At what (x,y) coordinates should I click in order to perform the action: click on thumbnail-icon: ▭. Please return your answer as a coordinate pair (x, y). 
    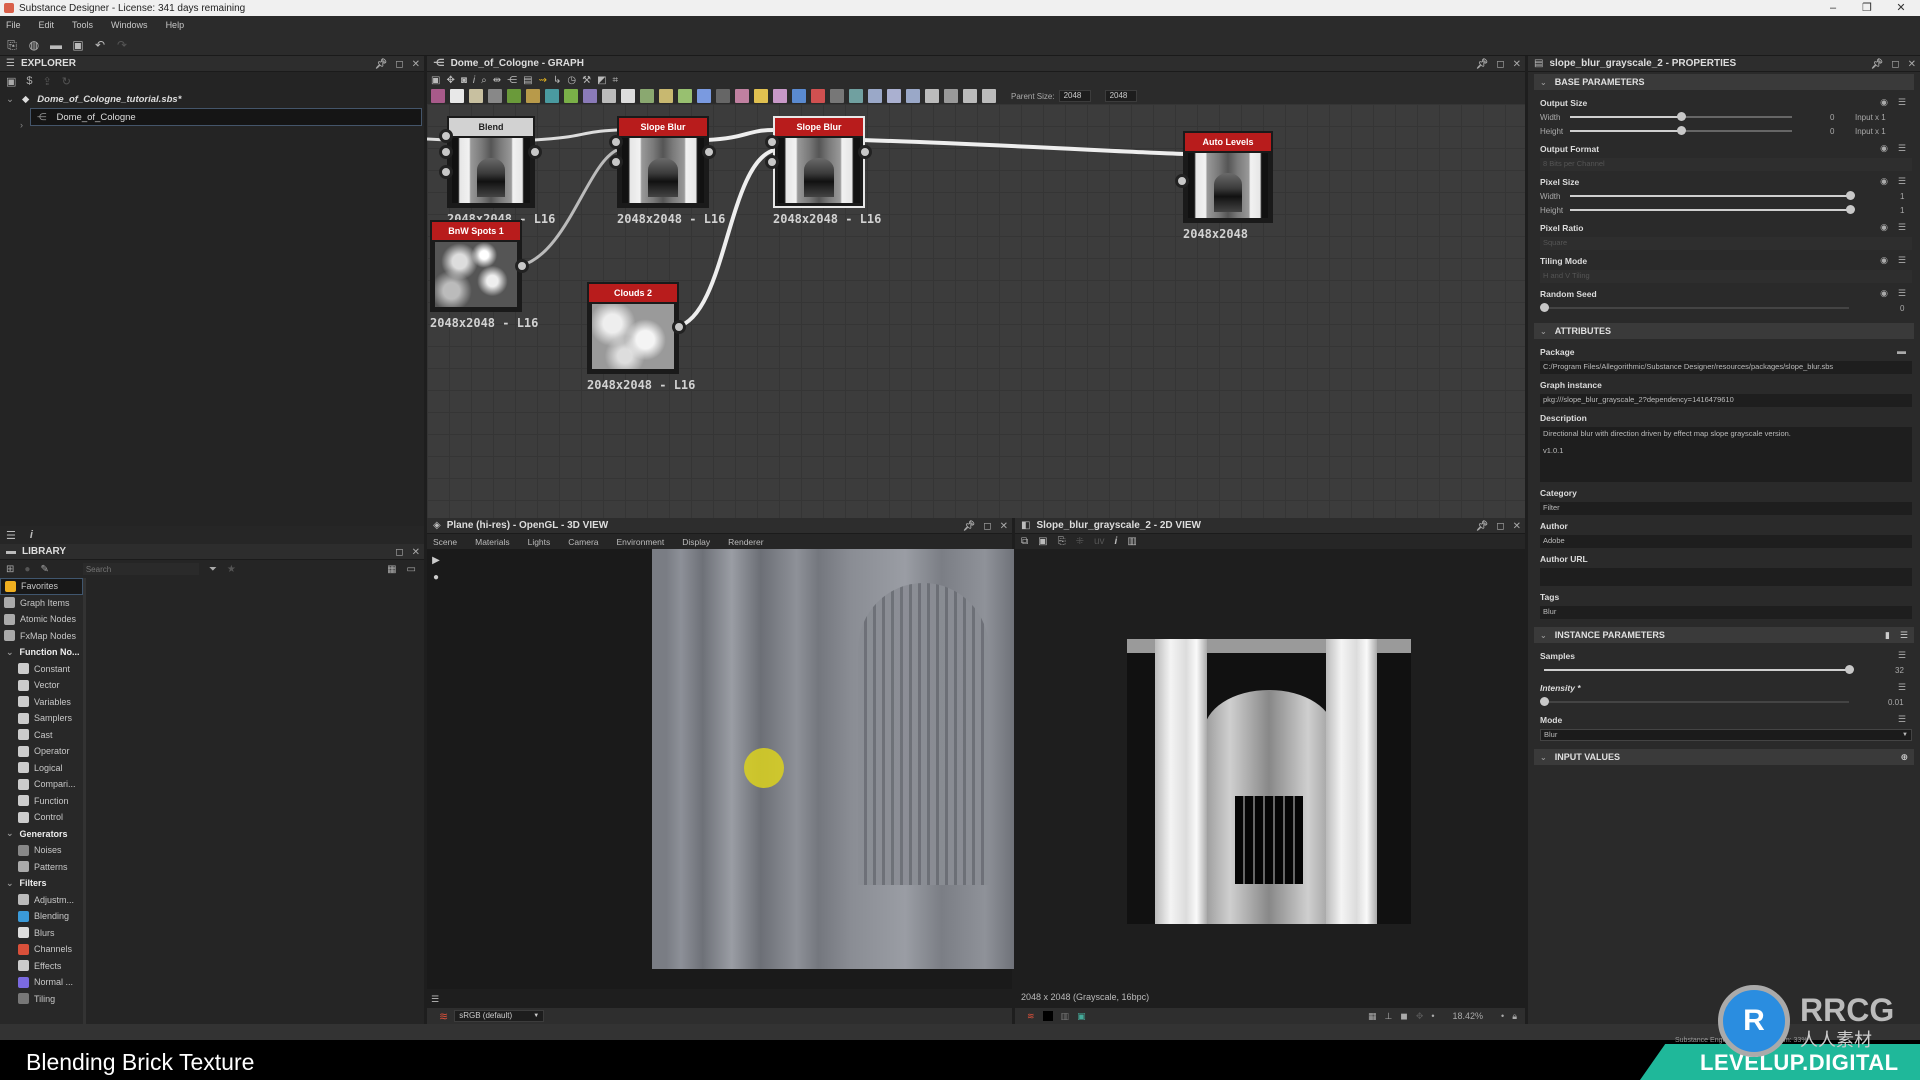
    Looking at the image, I should click on (411, 569).